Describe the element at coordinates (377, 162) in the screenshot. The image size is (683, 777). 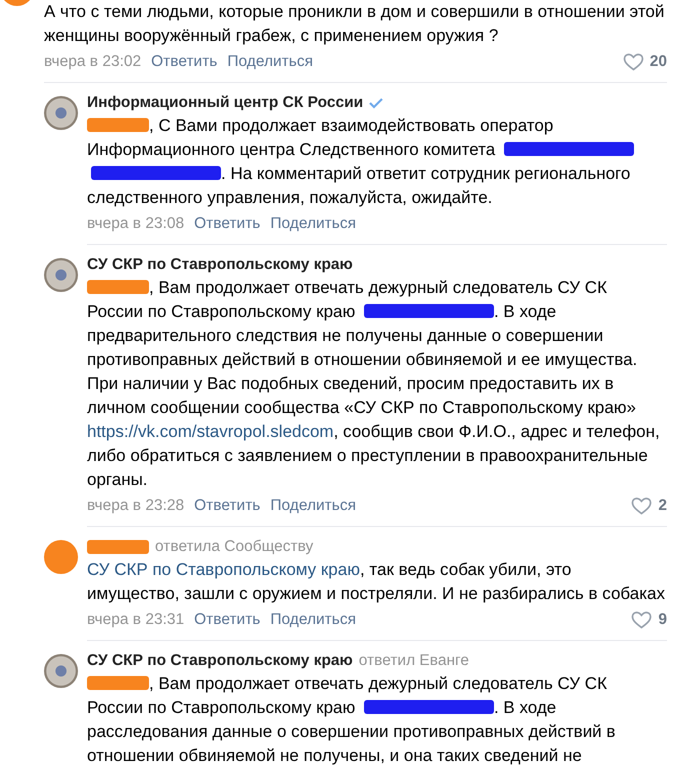
I see `comment-text: , С Вами продолжает взаимодействовать оператор Информационного центра Следственного комитета . На комментарий ответит сотрудник регионального следственного управления, пожалуйста, ожидайте.` at that location.